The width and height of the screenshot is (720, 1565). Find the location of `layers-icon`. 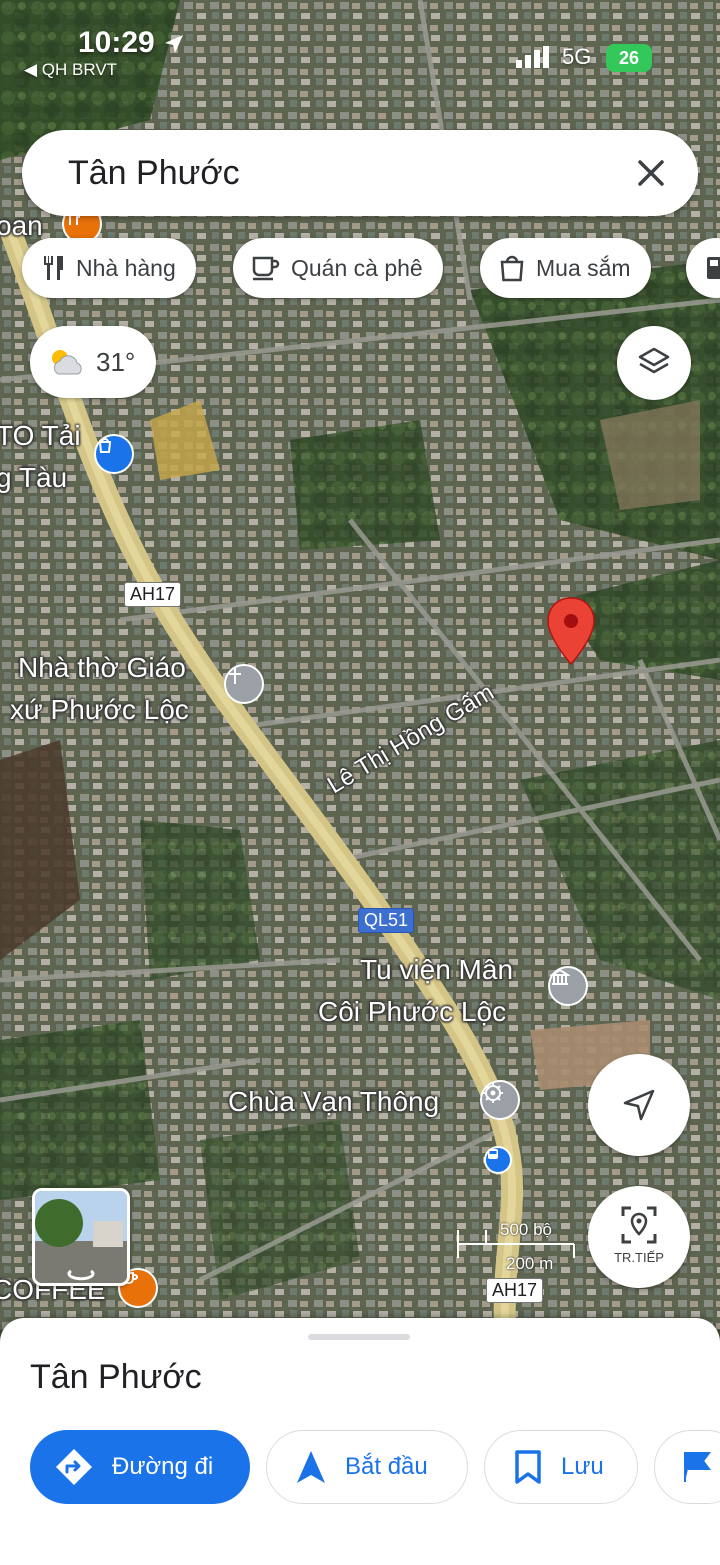

layers-icon is located at coordinates (654, 360).